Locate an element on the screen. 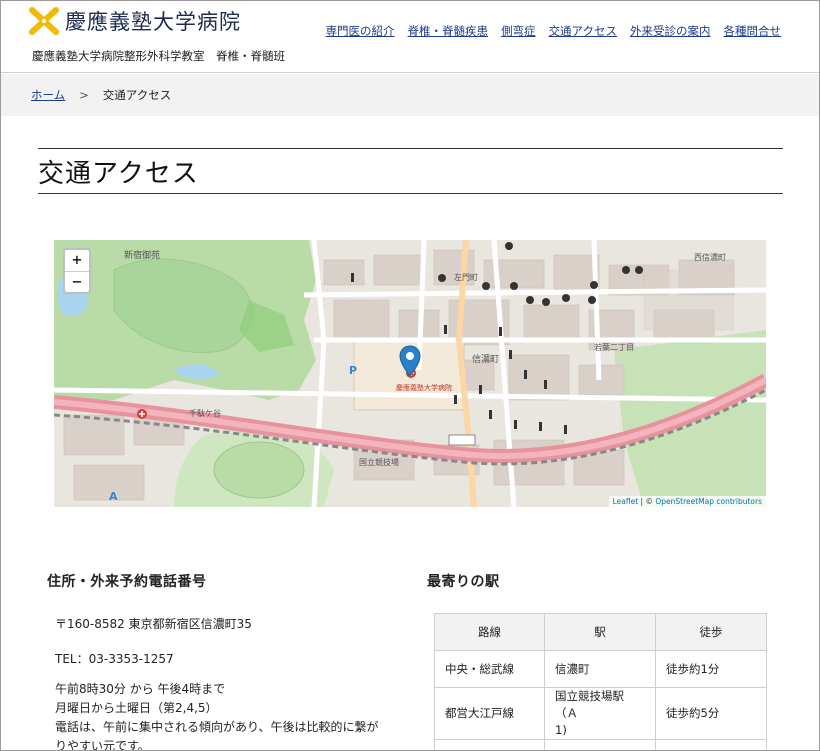 Image resolution: width=820 pixels, height=751 pixels. nav-item-specialists: 専門医の紹介 is located at coordinates (360, 31).